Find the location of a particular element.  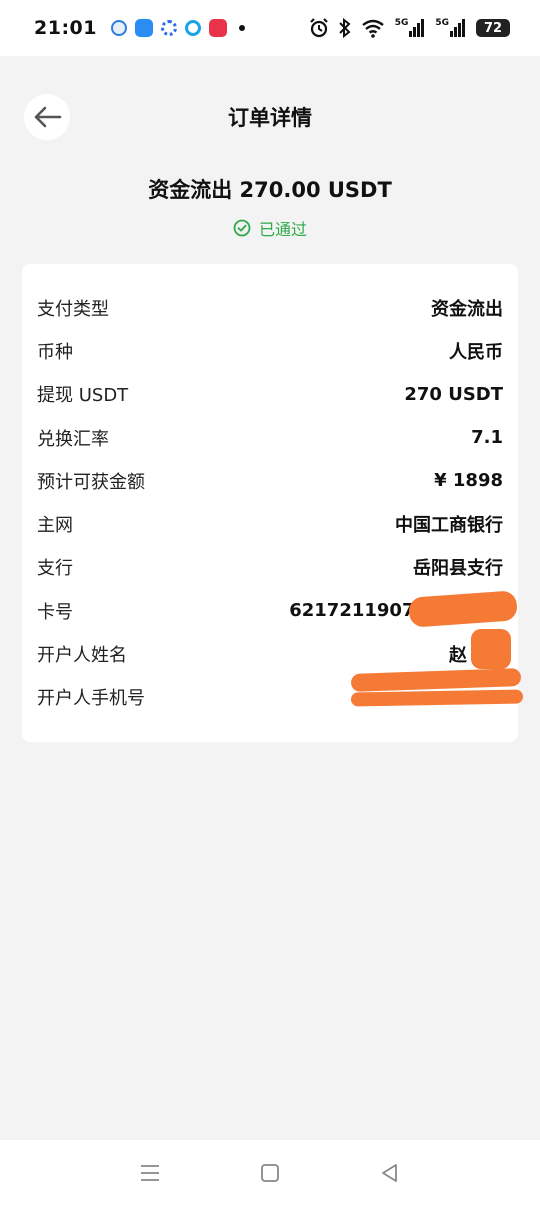

battery-icon: 72 is located at coordinates (493, 28).